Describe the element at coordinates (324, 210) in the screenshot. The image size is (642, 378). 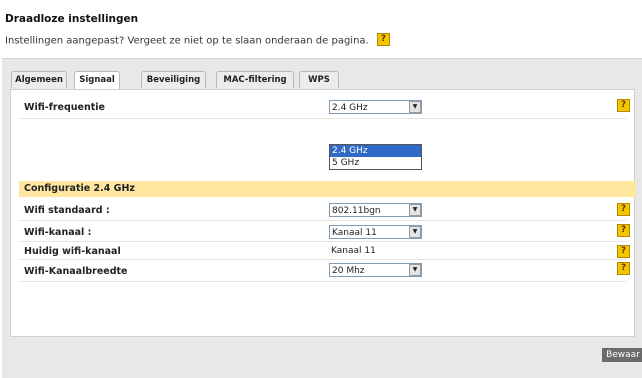
I see `standard-row: Wifi standaard : 802.11bgn ▼ ?` at that location.